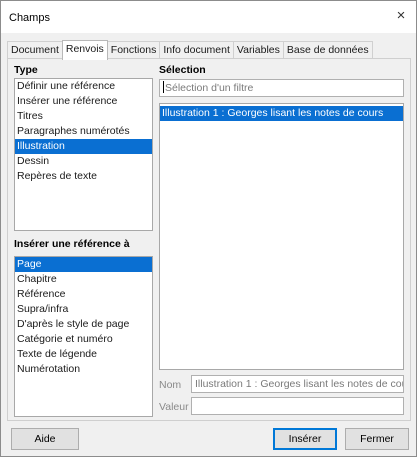 This screenshot has width=417, height=457. What do you see at coordinates (83, 354) in the screenshot?
I see `reference-item: Texte de légende` at bounding box center [83, 354].